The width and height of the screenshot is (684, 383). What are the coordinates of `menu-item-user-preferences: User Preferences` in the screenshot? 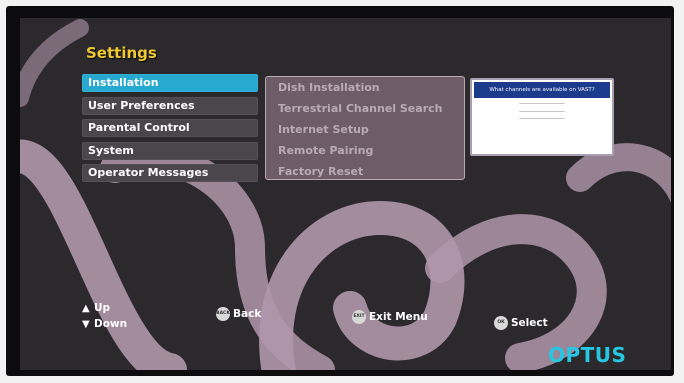 It's located at (170, 105).